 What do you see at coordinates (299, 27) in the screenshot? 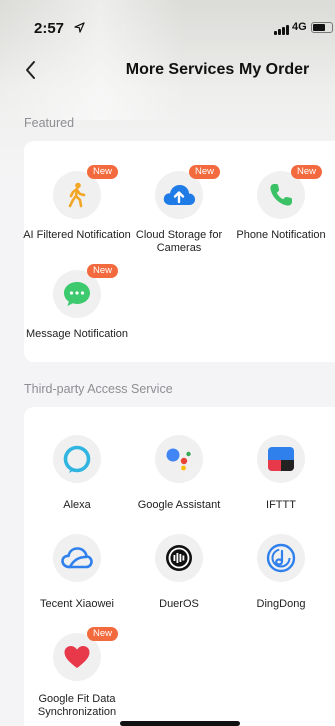
I see `network-label: 4G` at bounding box center [299, 27].